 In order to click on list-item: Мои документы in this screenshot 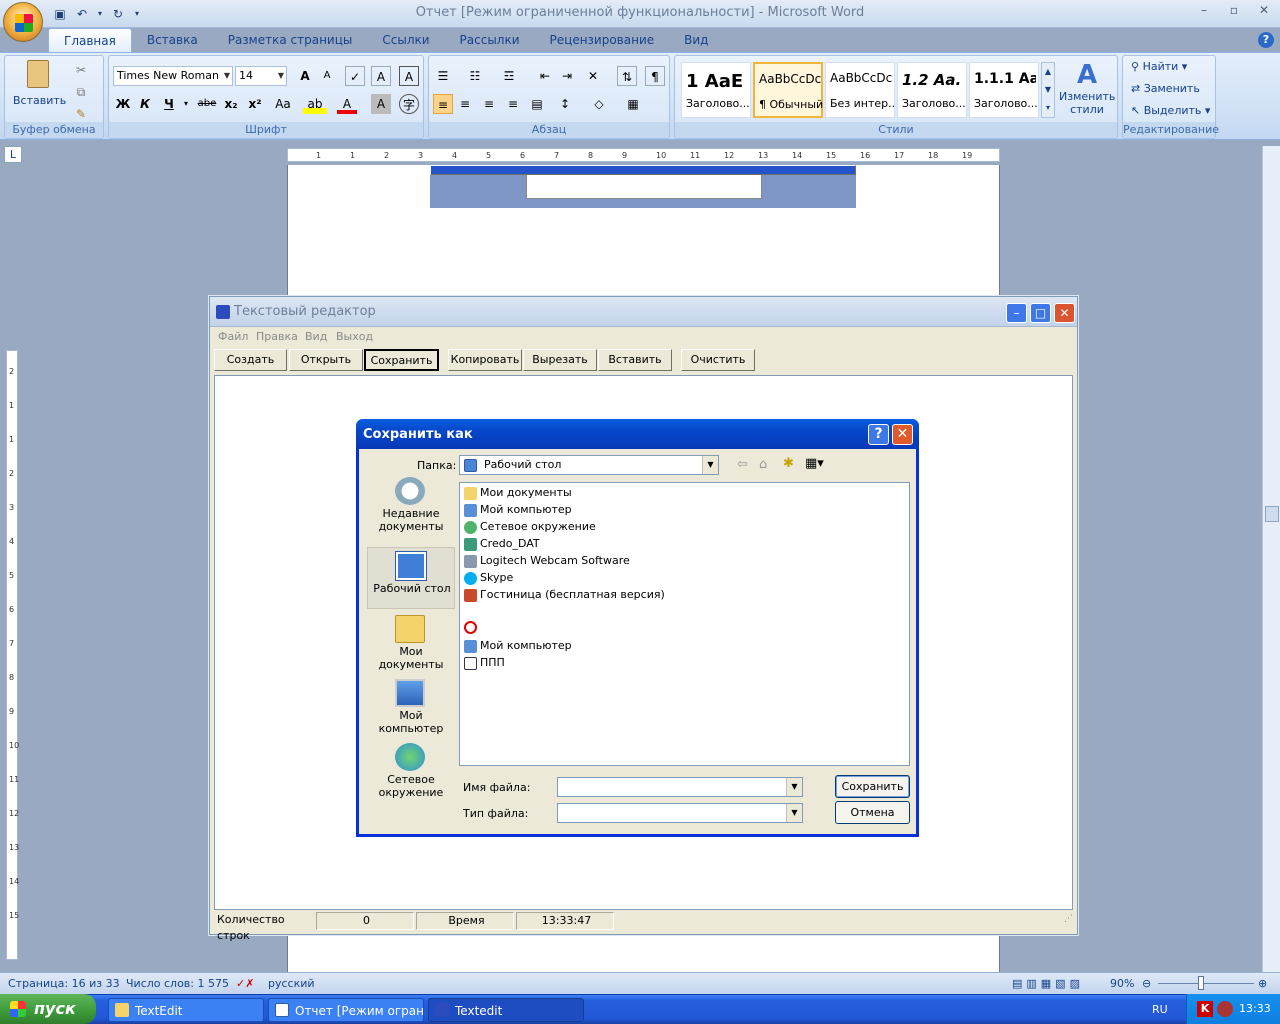, I will do `click(518, 493)`.